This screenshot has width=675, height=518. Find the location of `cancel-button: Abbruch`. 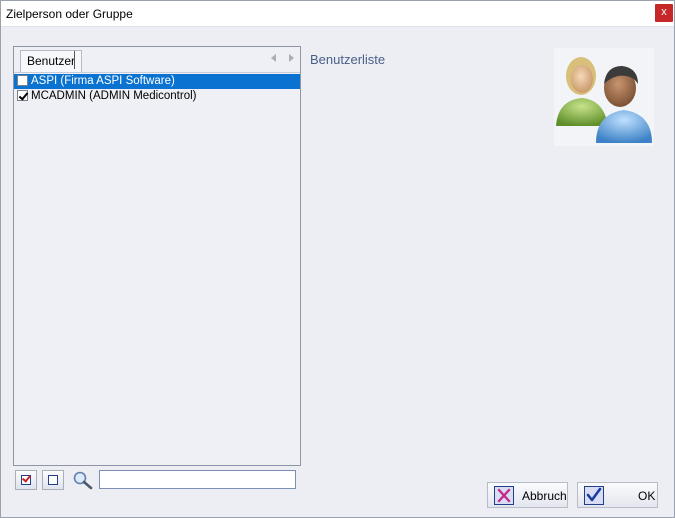

cancel-button: Abbruch is located at coordinates (527, 495).